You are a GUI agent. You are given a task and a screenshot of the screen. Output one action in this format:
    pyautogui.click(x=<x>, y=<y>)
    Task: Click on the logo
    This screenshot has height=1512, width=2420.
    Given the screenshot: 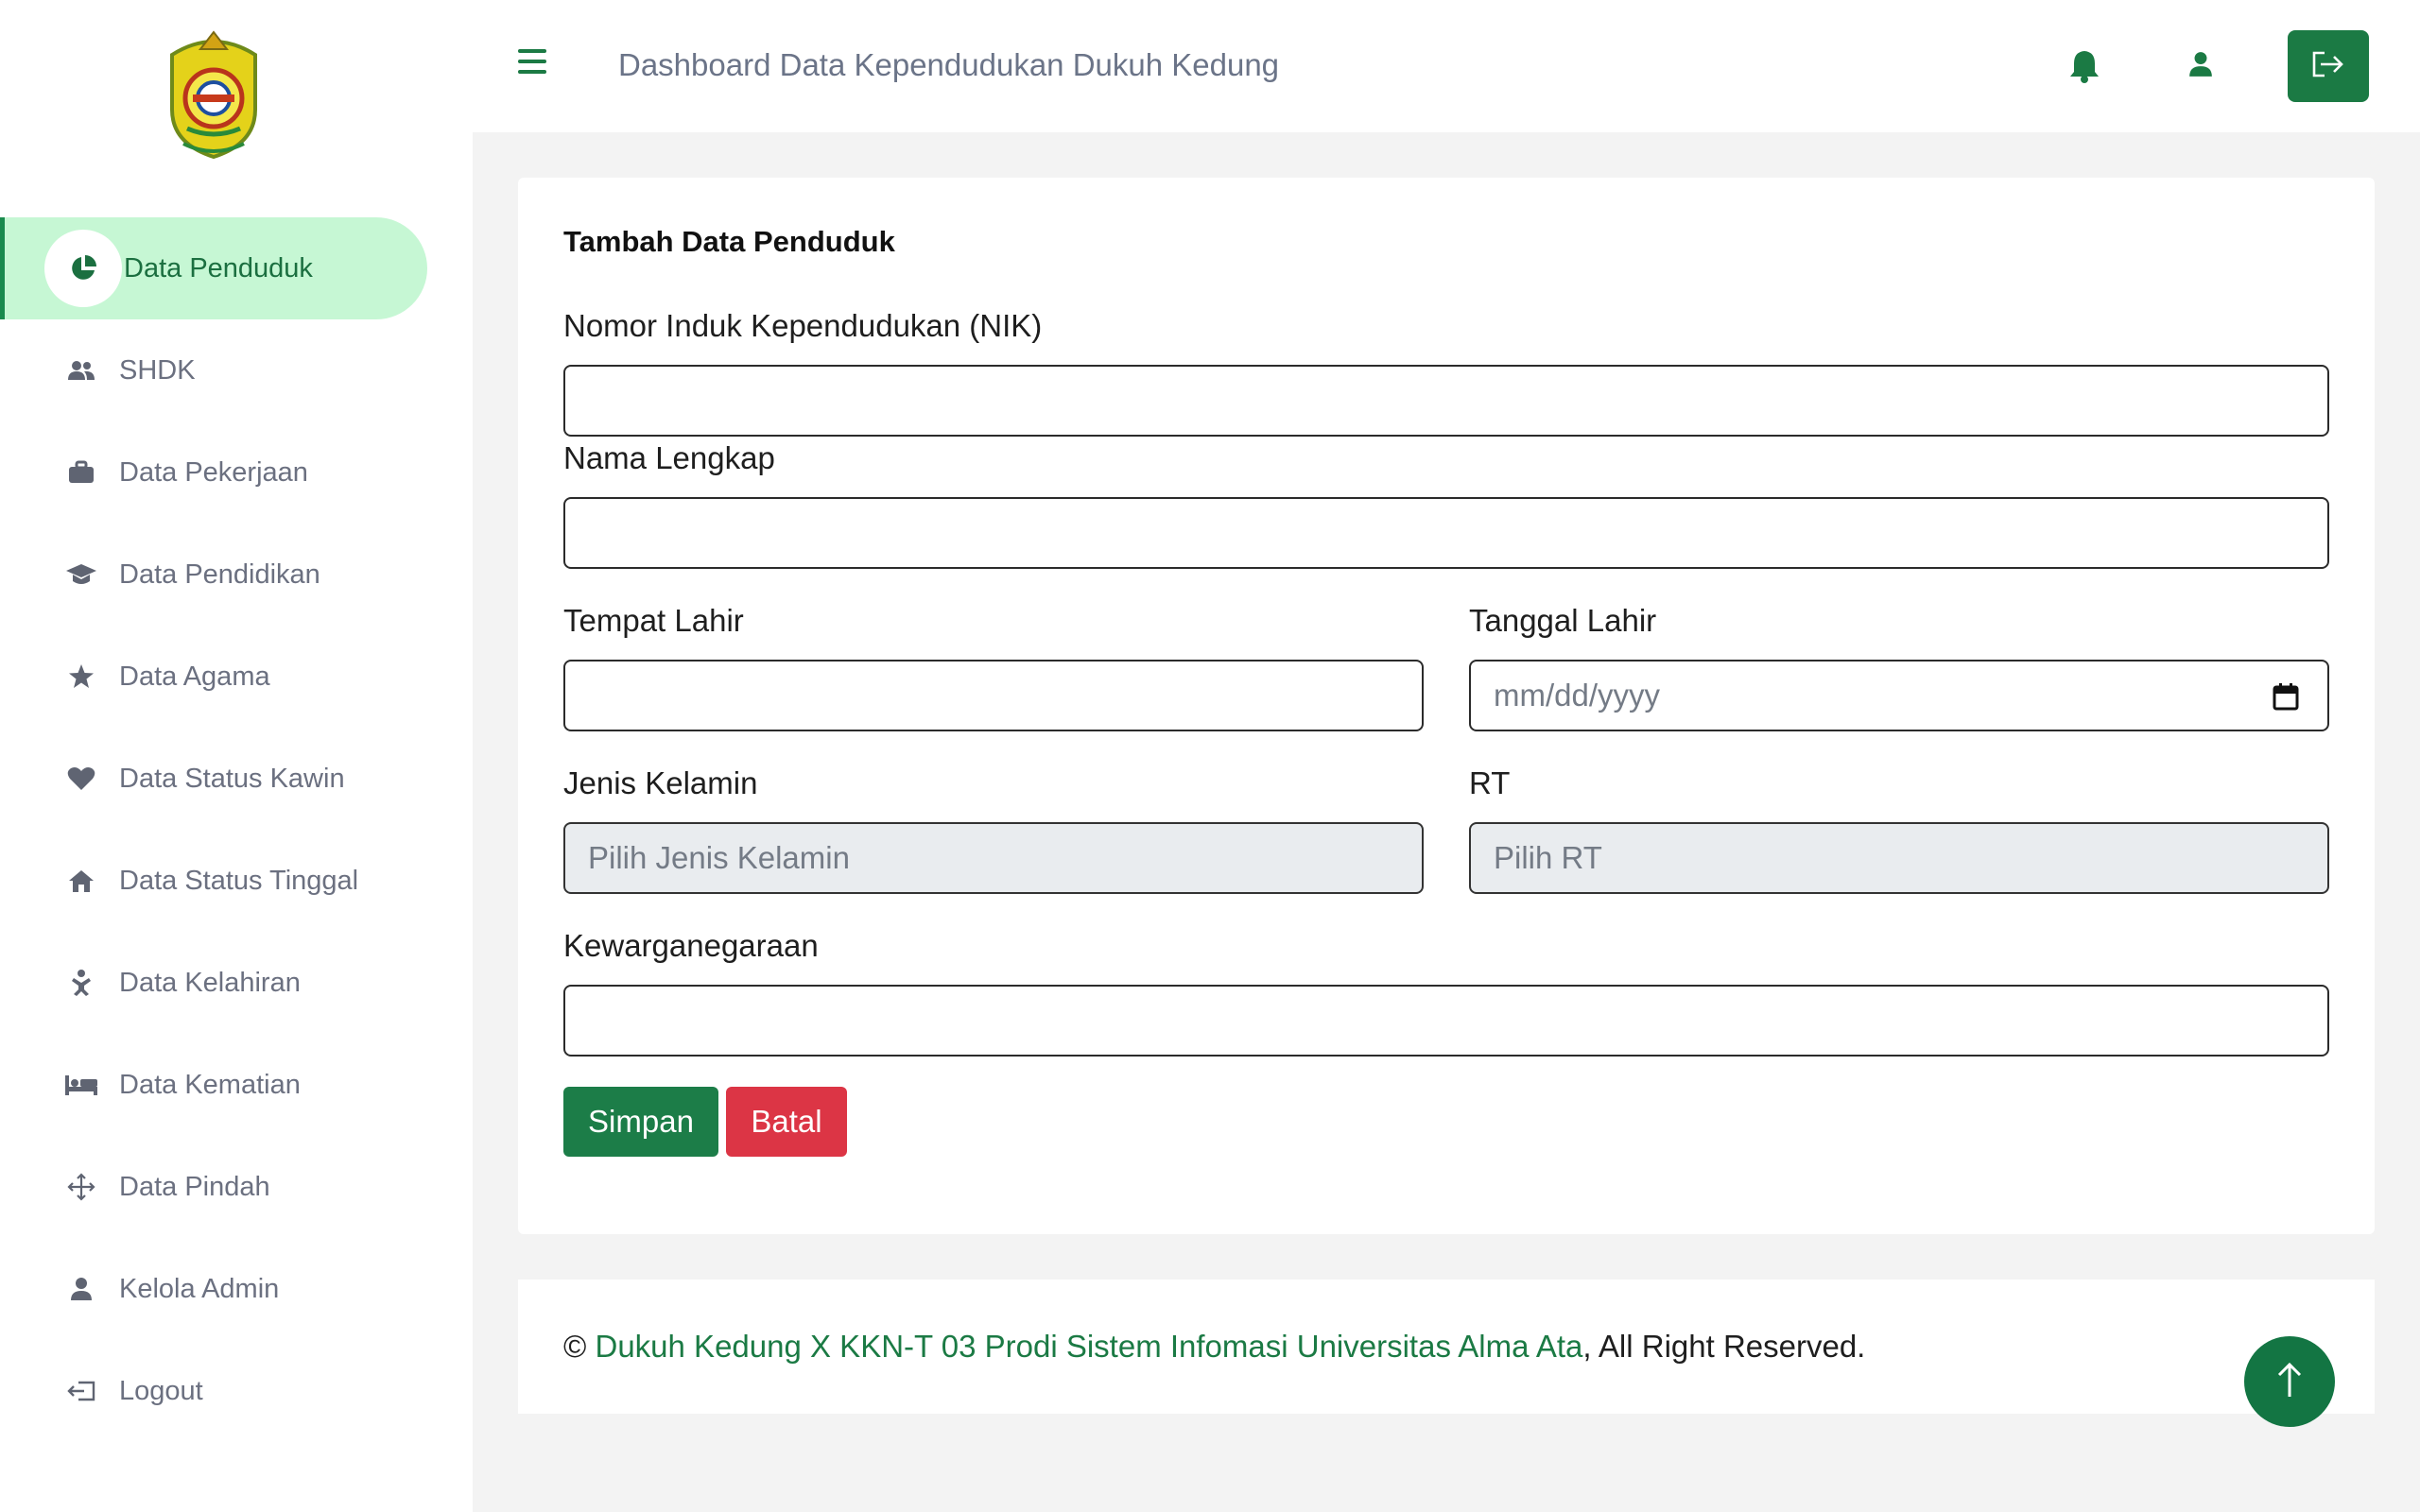 What is the action you would take?
    pyautogui.click(x=214, y=93)
    